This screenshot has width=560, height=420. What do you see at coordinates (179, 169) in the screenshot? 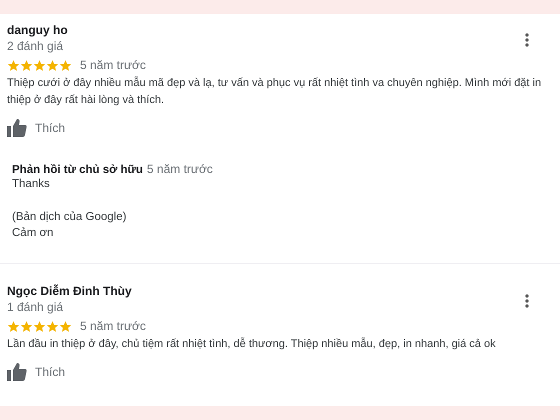
I see `reply-time: 5 năm trước` at bounding box center [179, 169].